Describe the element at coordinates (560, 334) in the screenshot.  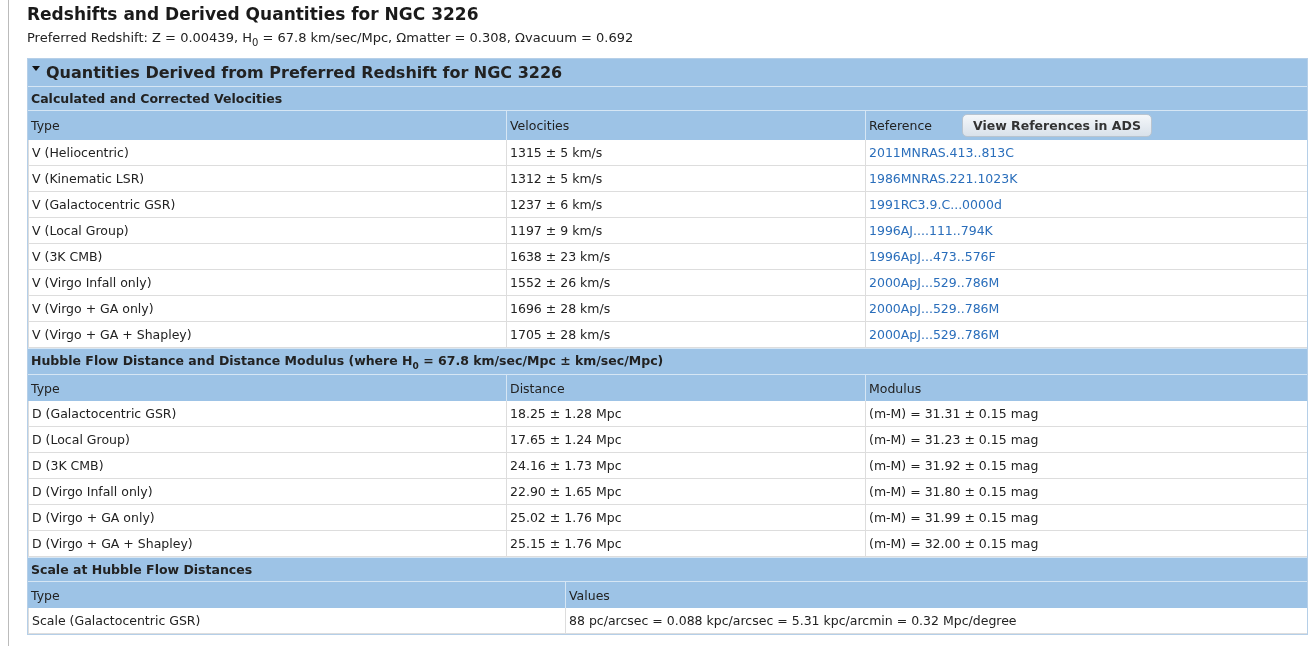
I see `table-cell: 1705 ± 28 km/s` at that location.